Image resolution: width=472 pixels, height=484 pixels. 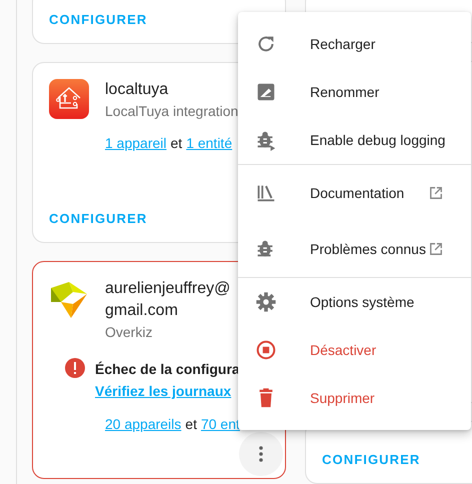 I want to click on check-logs-link: Vérifiez les journaux, so click(x=167, y=391).